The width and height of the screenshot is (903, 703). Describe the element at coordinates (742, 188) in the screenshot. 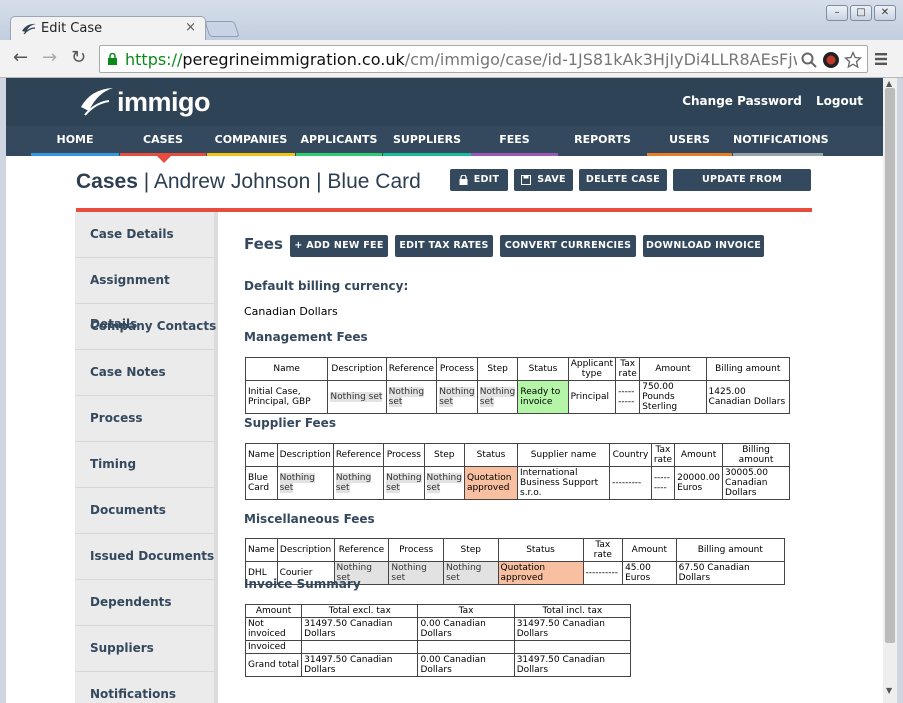

I see `update-from-immiguru-button: UPDATE FROM IMMIGURU` at that location.